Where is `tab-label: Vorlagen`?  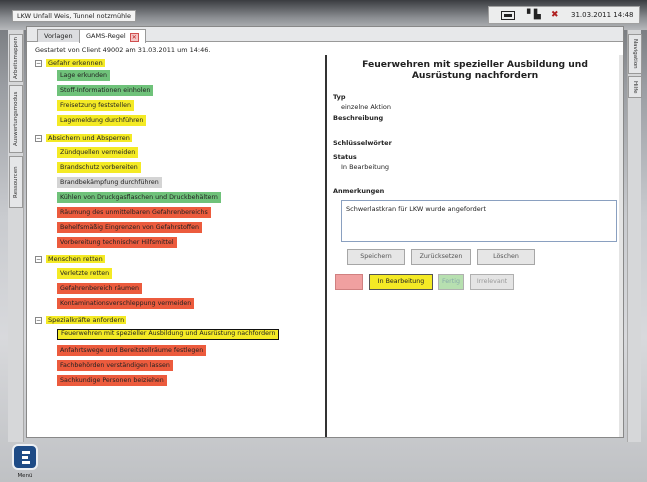 tab-label: Vorlagen is located at coordinates (58, 36).